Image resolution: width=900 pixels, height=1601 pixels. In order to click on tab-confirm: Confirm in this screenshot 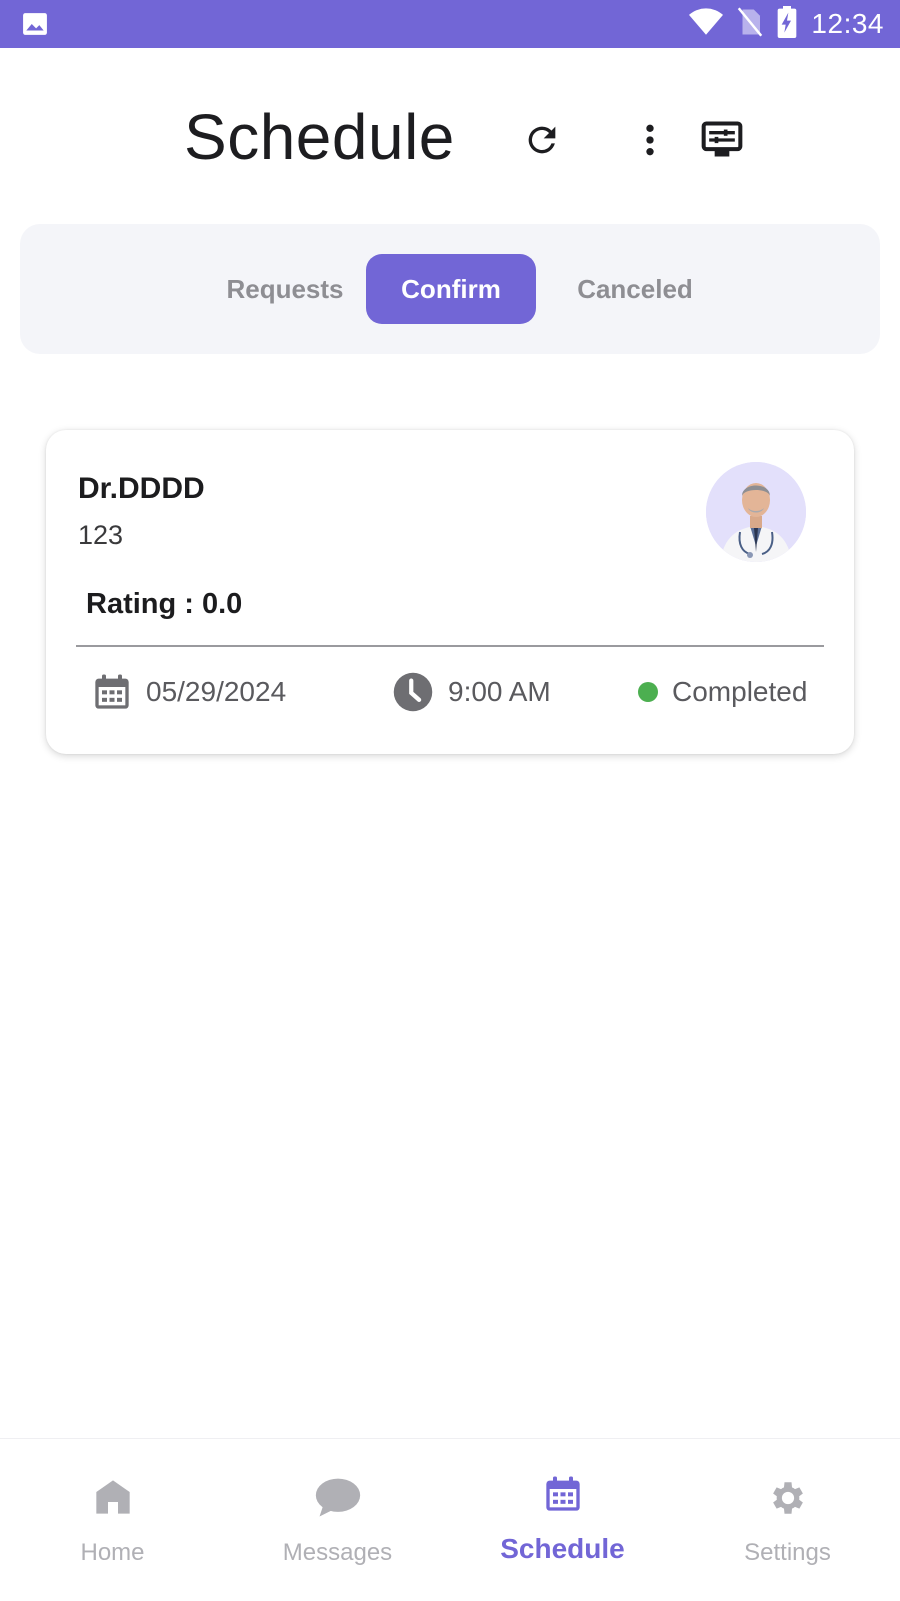, I will do `click(451, 289)`.